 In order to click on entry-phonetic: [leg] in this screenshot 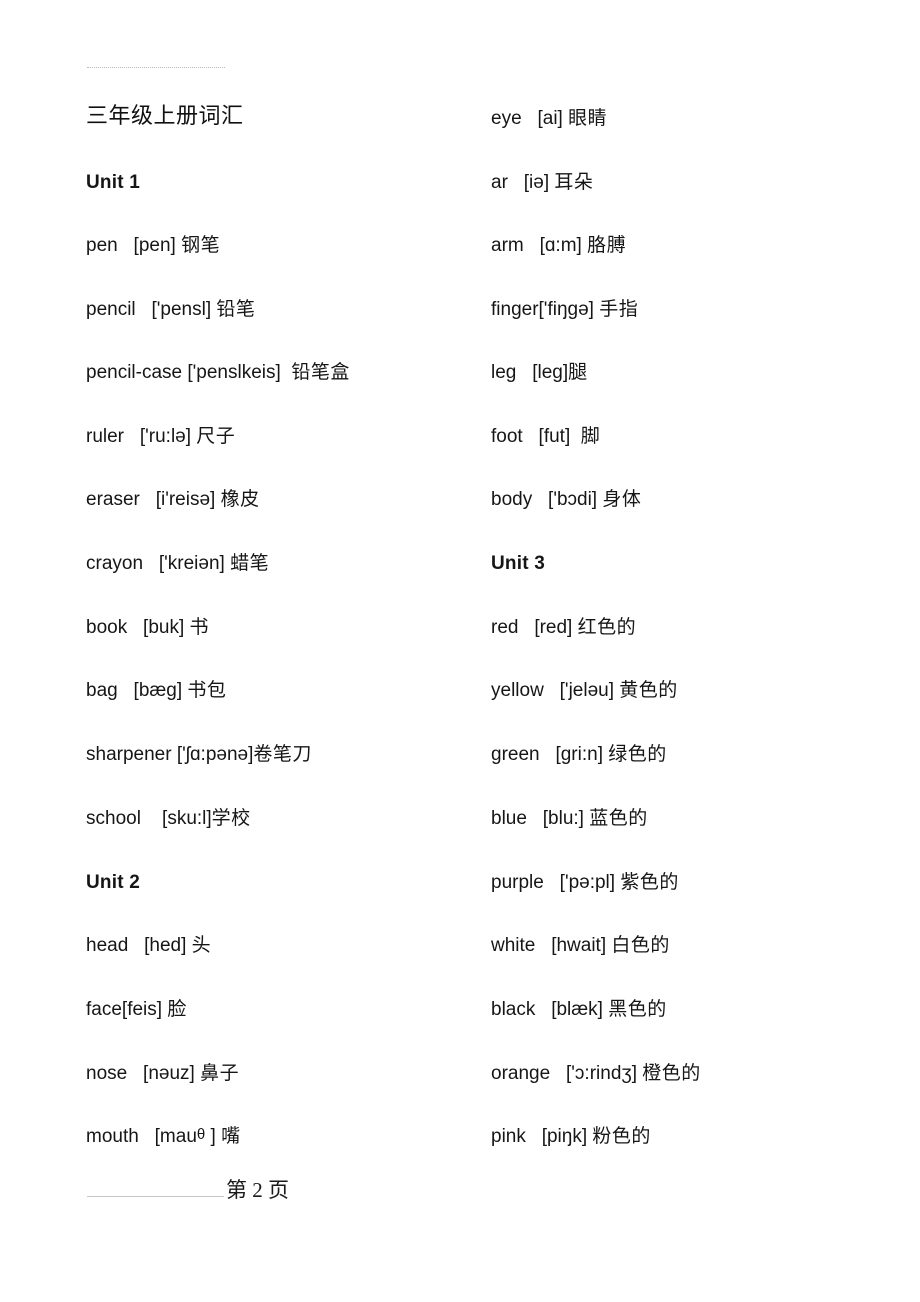, I will do `click(550, 372)`.